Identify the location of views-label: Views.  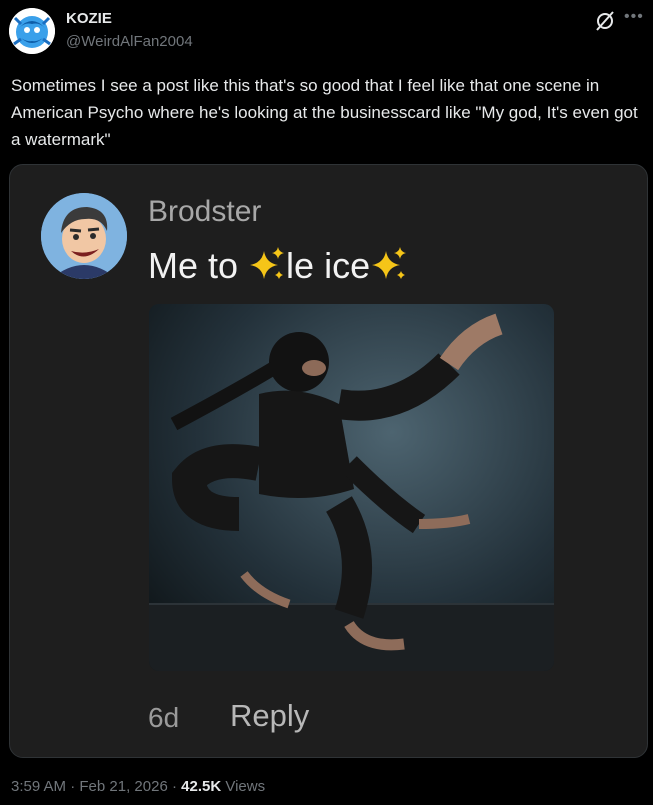
(243, 786).